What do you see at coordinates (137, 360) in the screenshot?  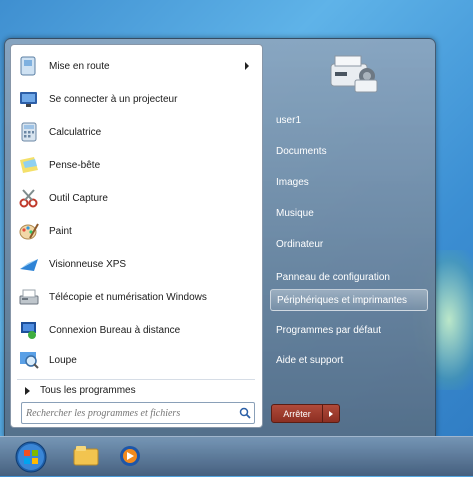 I see `program-item-magnifier: Loupe` at bounding box center [137, 360].